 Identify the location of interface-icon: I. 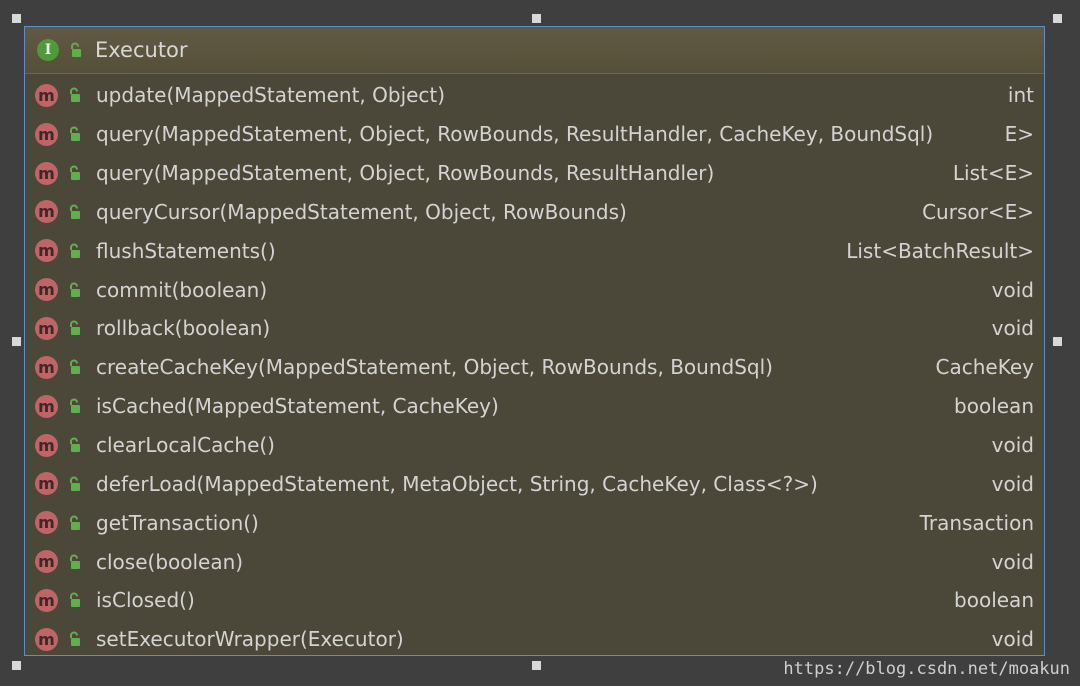
(48, 50).